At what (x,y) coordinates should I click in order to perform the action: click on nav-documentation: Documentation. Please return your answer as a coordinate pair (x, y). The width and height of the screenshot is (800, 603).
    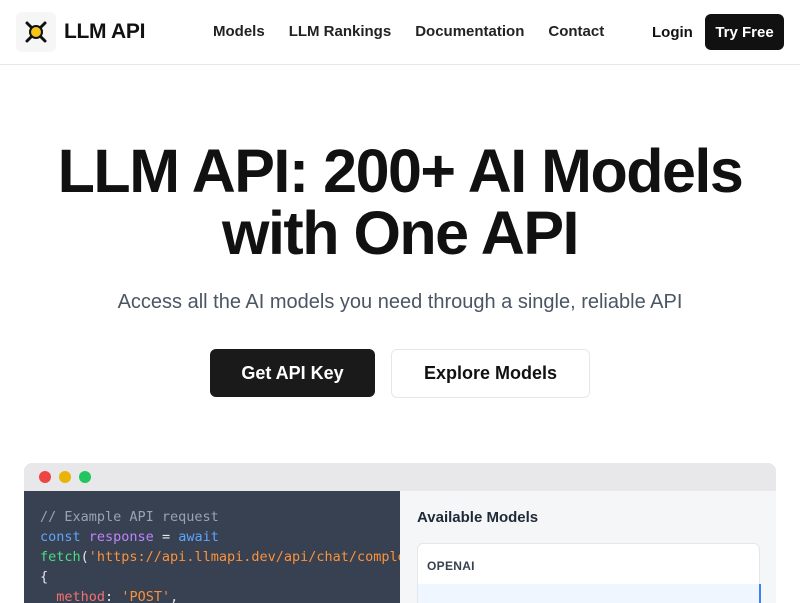
    Looking at the image, I should click on (469, 31).